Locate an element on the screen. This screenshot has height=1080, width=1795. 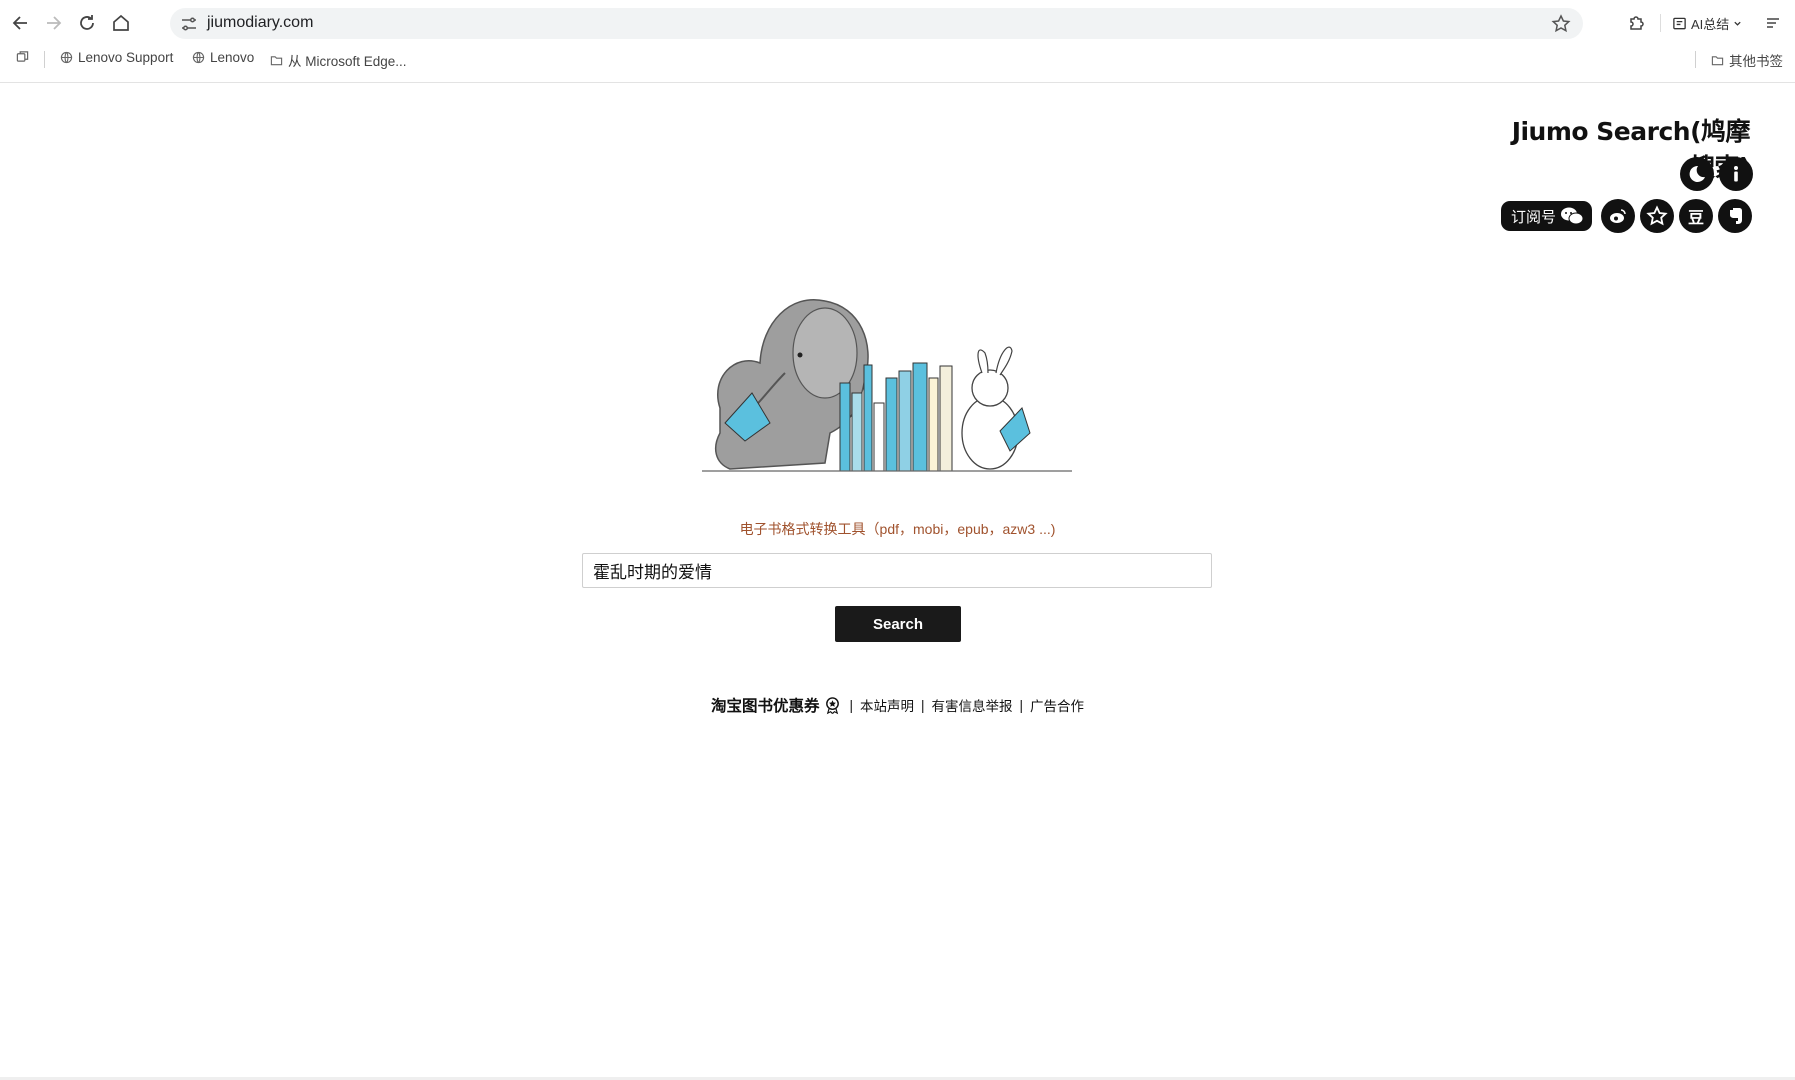
bookmark-lenovo: Lenovo is located at coordinates (223, 57).